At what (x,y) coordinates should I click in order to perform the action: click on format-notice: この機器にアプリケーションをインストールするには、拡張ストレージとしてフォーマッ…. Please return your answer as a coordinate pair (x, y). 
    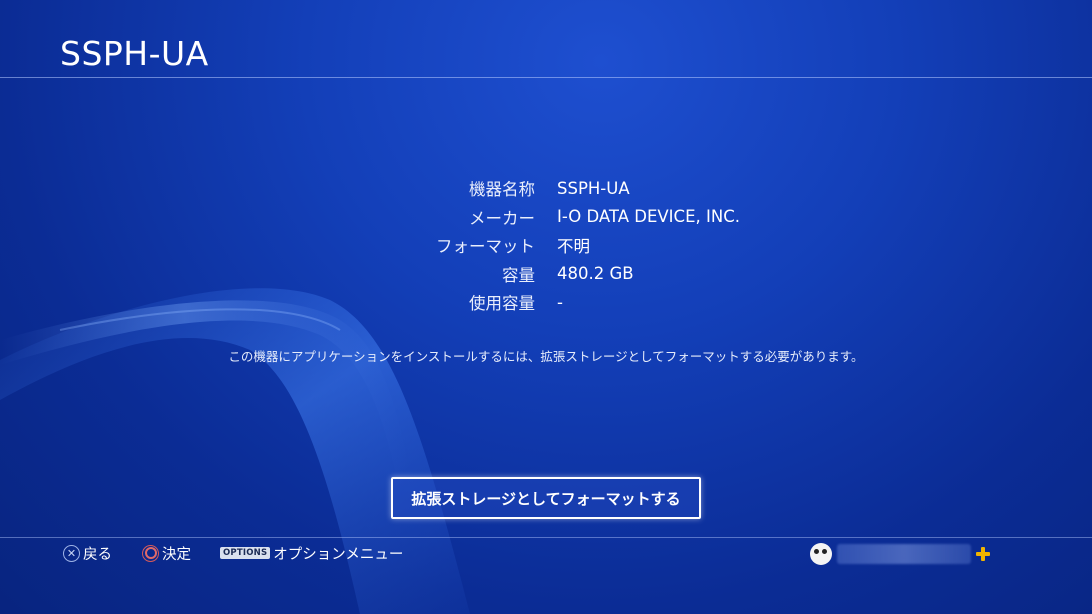
    Looking at the image, I should click on (546, 356).